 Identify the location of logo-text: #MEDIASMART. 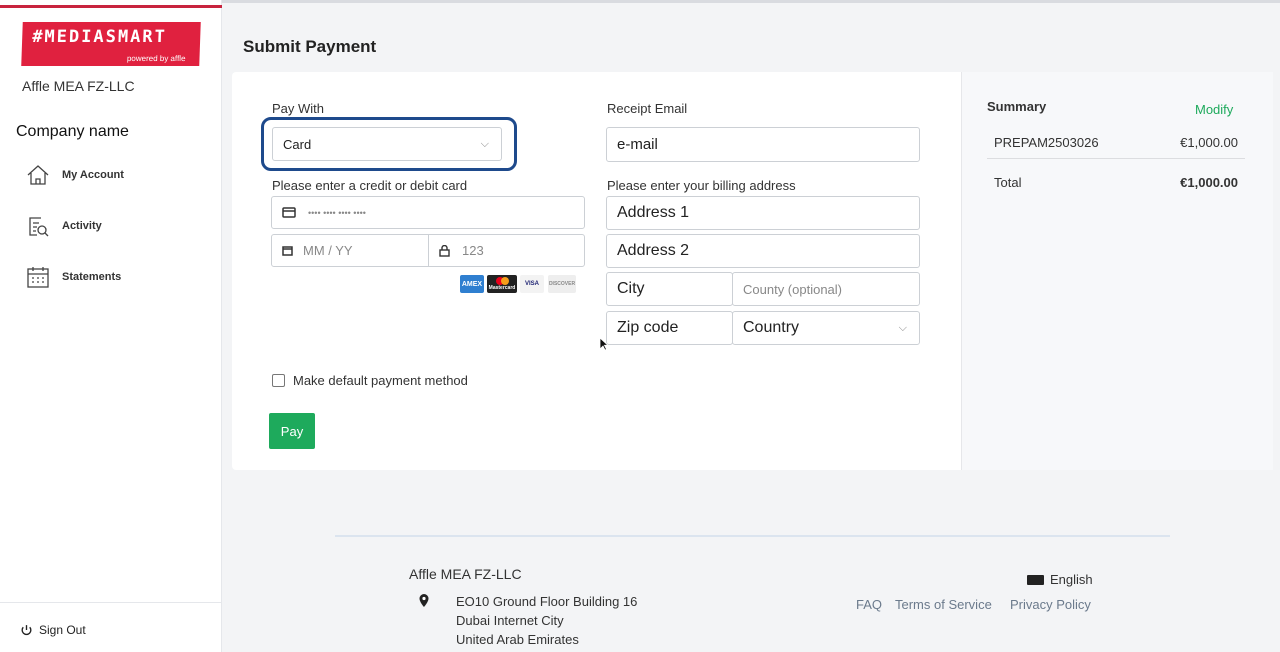
(99, 37).